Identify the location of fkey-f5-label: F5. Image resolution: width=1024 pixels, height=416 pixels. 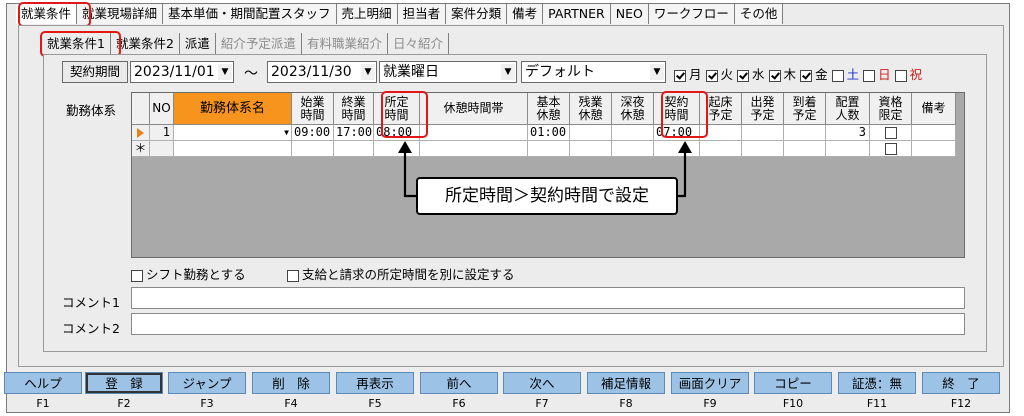
(375, 403).